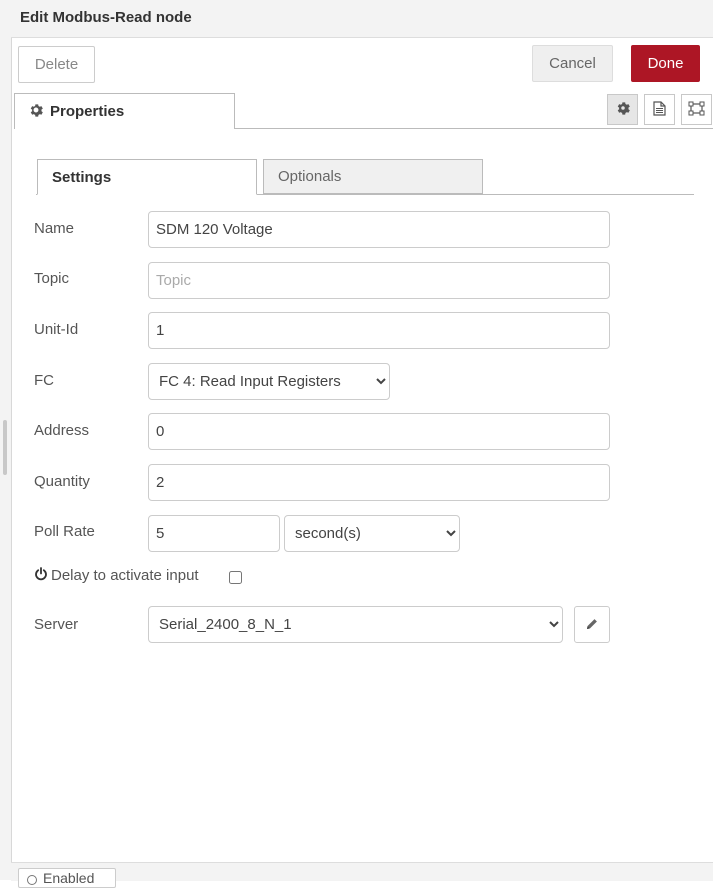 This screenshot has height=888, width=713. I want to click on delay-checkbox, so click(235, 577).